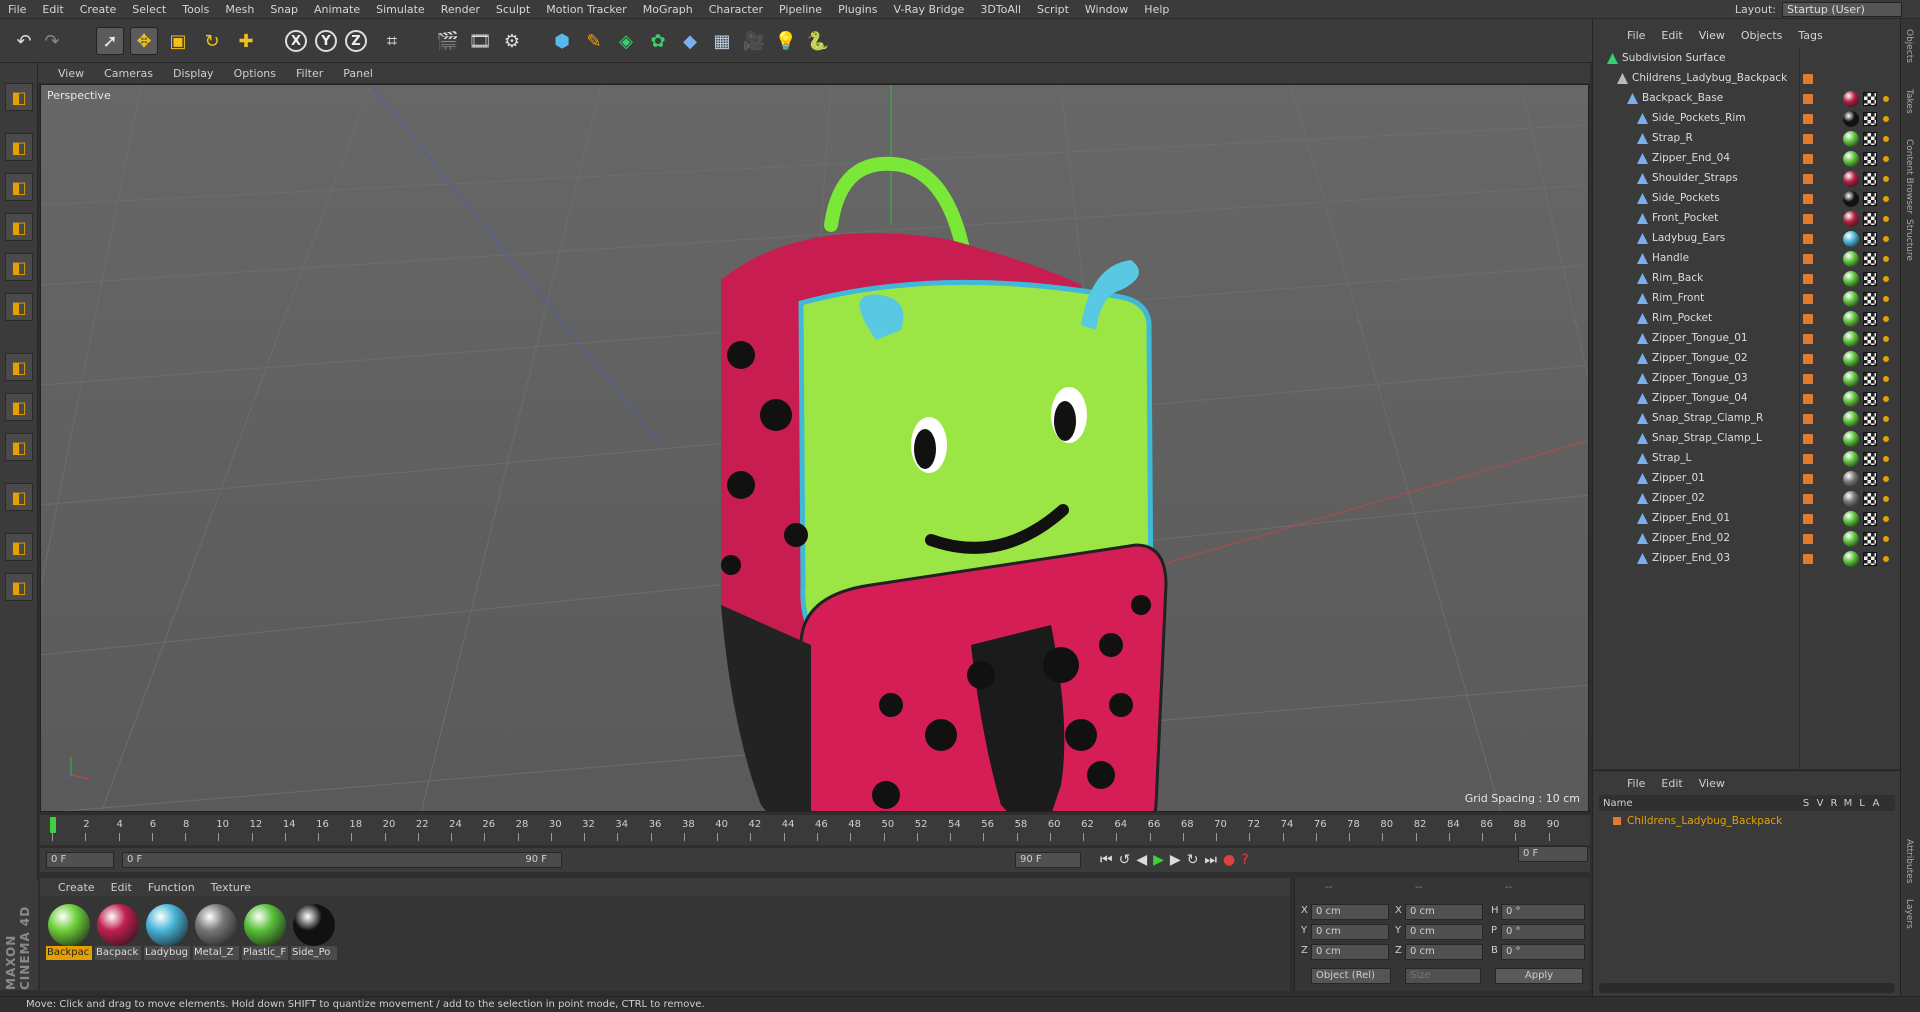 The height and width of the screenshot is (1012, 1920). Describe the element at coordinates (1000, 9) in the screenshot. I see `menu-3dtoall: 3DToAll` at that location.